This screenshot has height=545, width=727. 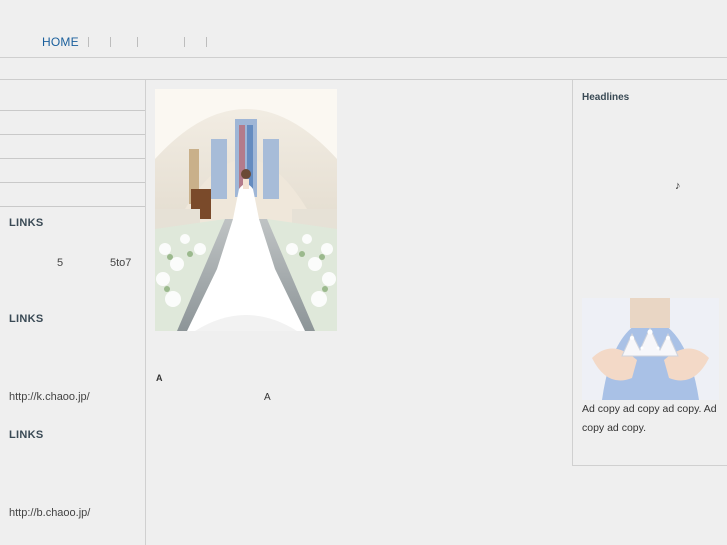 I want to click on article-caption: A, so click(x=159, y=378).